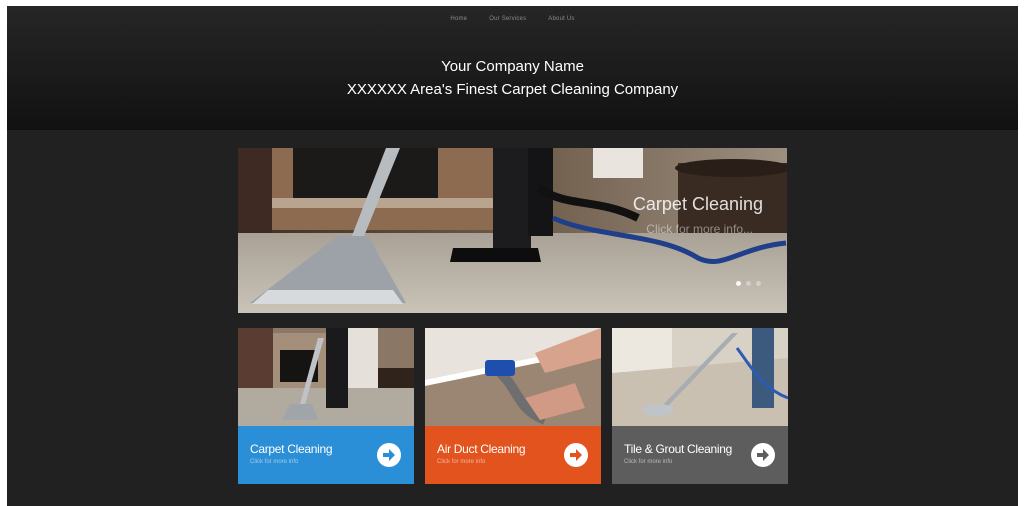  I want to click on air-duct-cleaning-photo, so click(513, 377).